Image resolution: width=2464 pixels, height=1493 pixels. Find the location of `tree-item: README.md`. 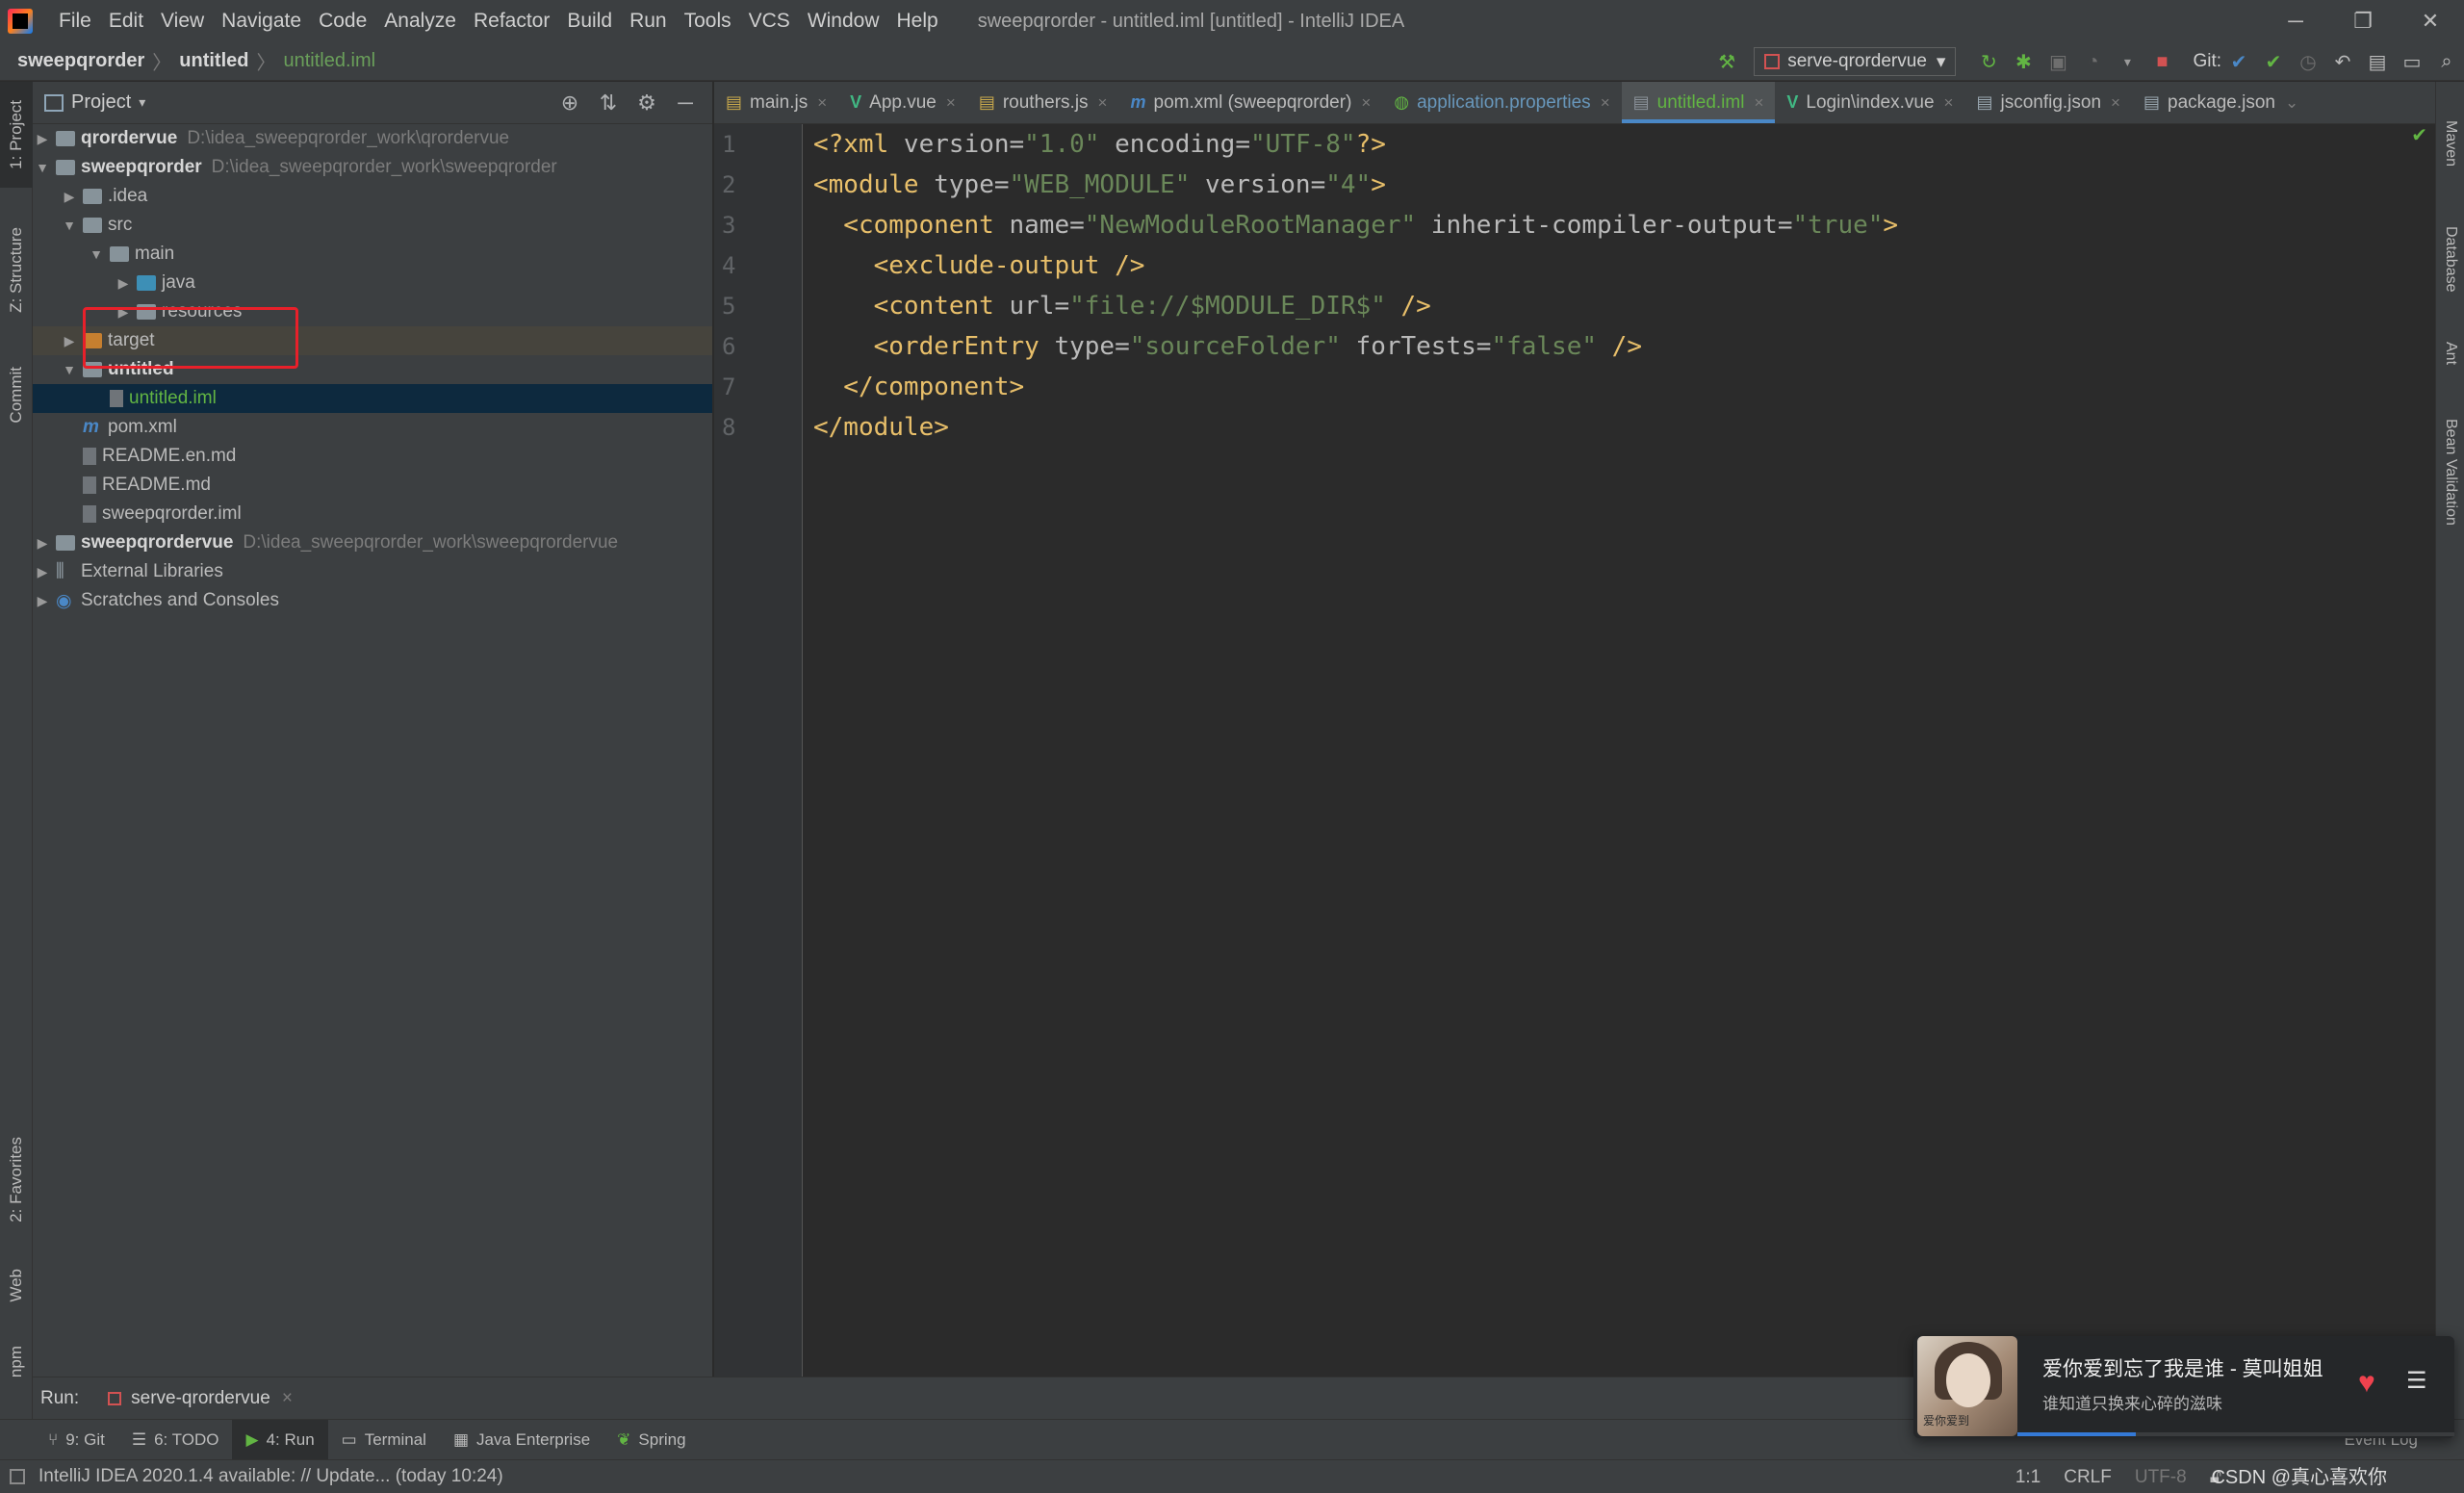

tree-item: README.md is located at coordinates (372, 486).